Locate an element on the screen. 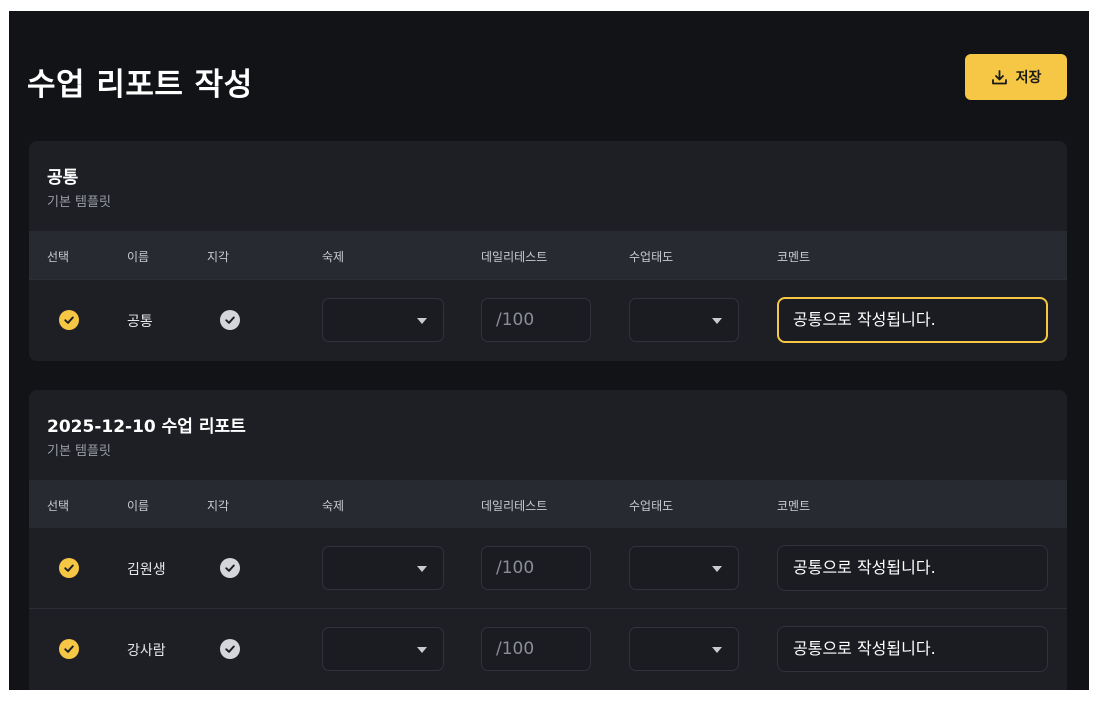  card-header: 2025-12-10 수업 리포트 기본 템플릿 is located at coordinates (548, 435).